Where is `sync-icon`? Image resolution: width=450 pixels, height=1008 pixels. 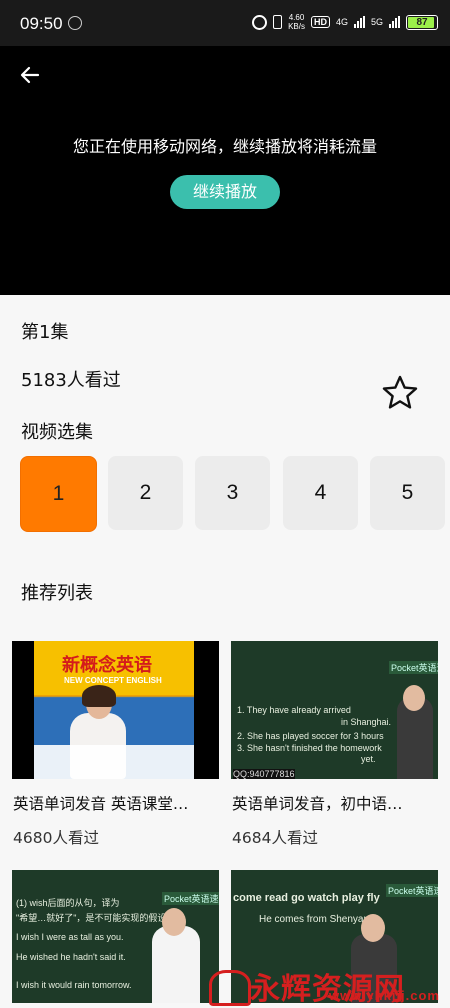 sync-icon is located at coordinates (75, 23).